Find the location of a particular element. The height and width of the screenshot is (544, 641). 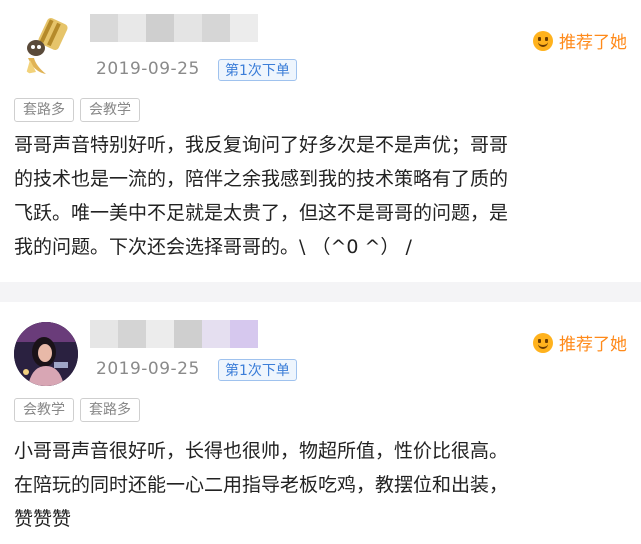

review-text-line: 的技术也是一流的，陪伴之余我感到我的技术策略有了质的 is located at coordinates (261, 179).